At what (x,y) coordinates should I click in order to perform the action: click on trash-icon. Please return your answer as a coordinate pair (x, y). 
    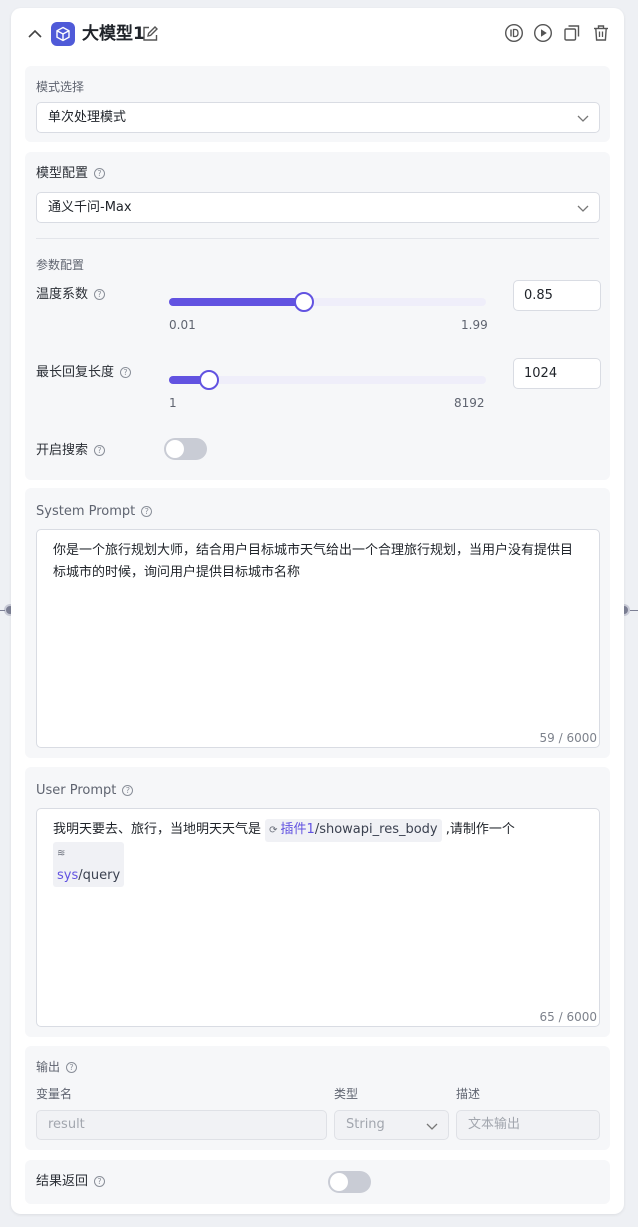
    Looking at the image, I should click on (601, 33).